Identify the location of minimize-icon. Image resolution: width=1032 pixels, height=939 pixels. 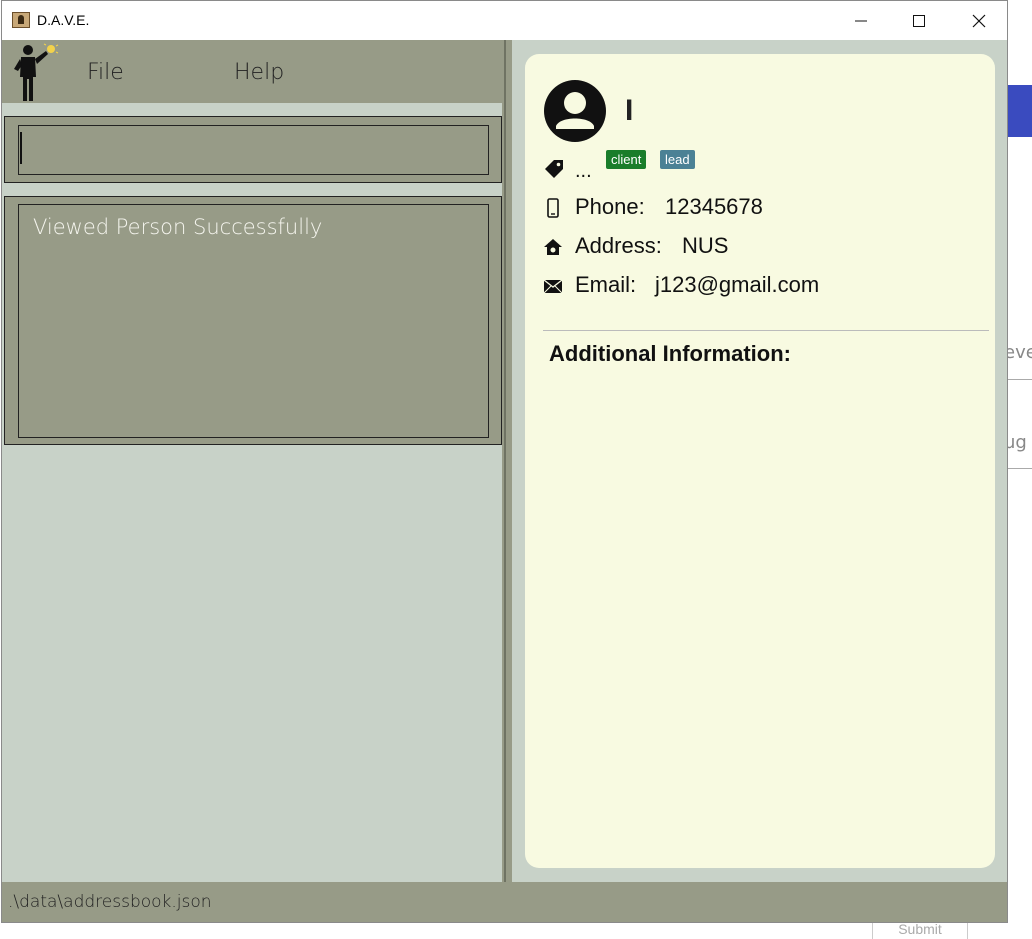
(861, 20).